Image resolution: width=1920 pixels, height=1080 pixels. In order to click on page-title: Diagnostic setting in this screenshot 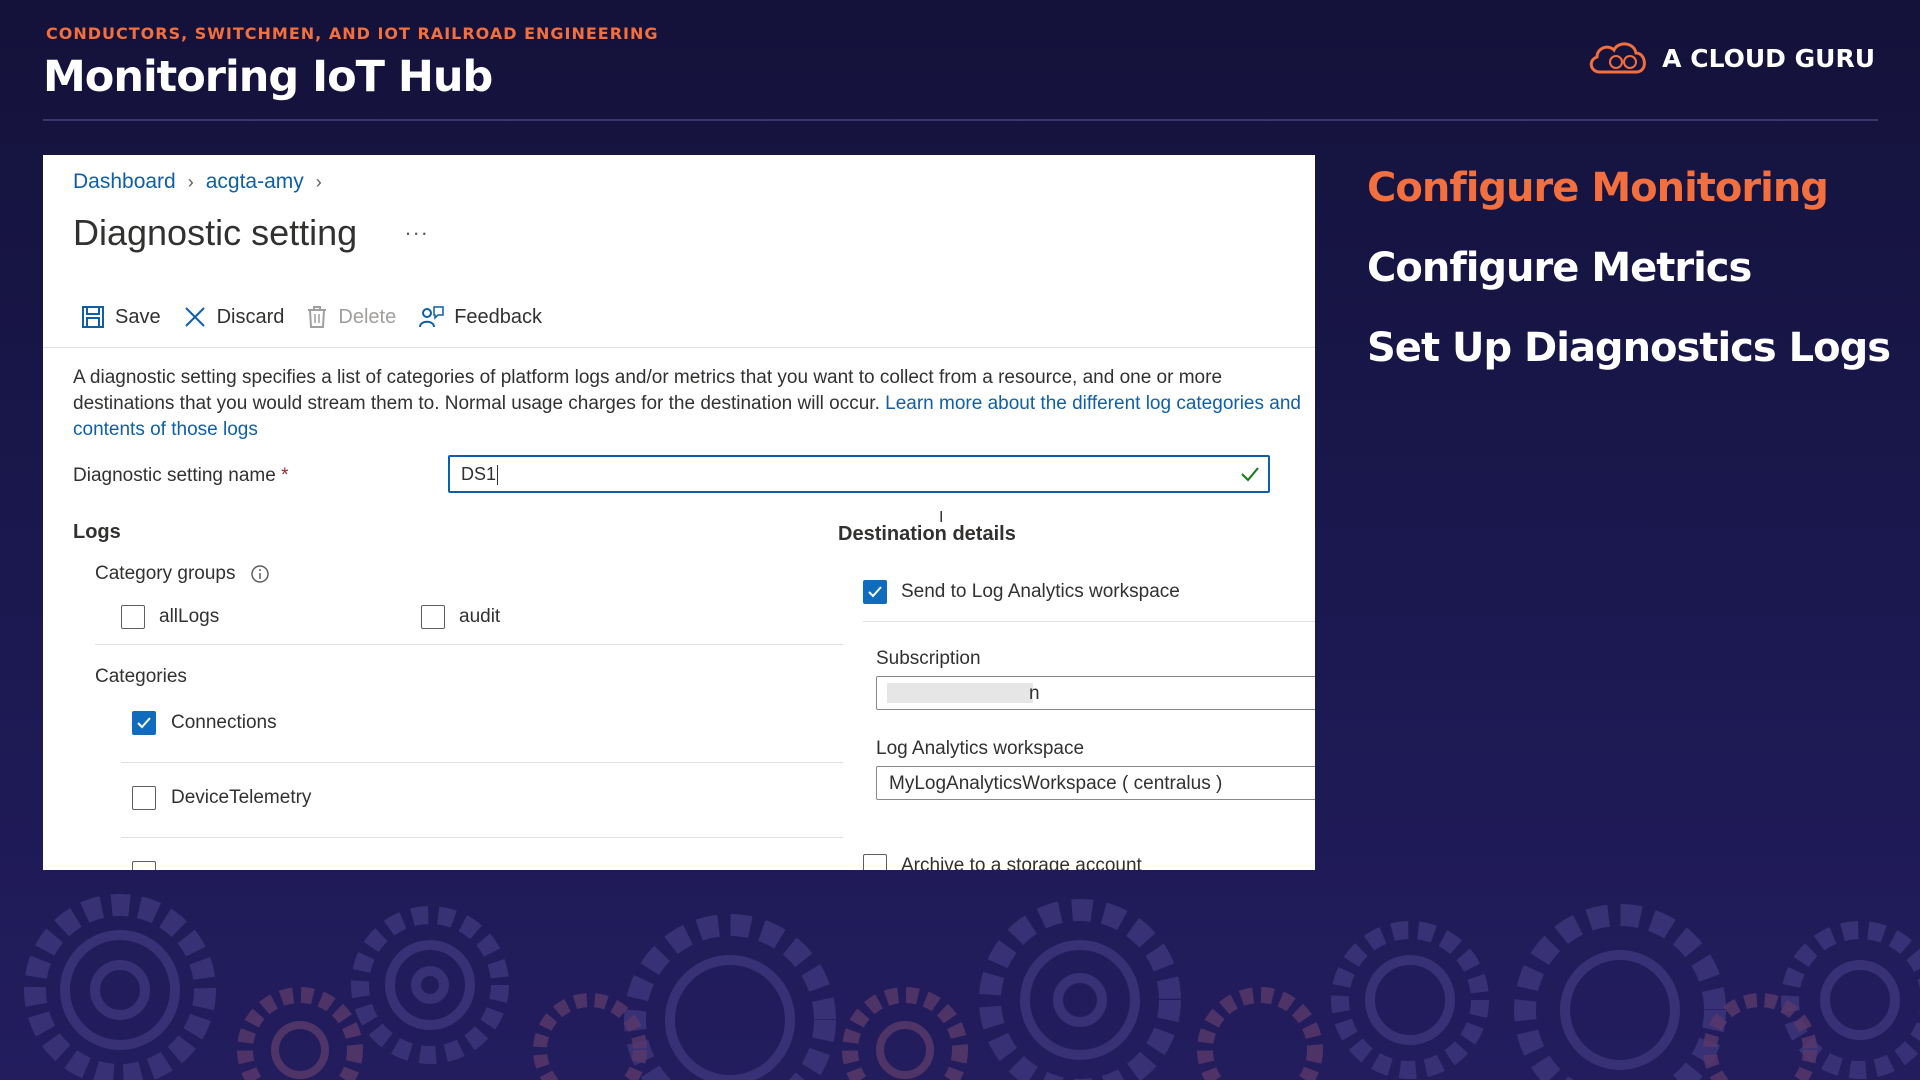, I will do `click(215, 232)`.